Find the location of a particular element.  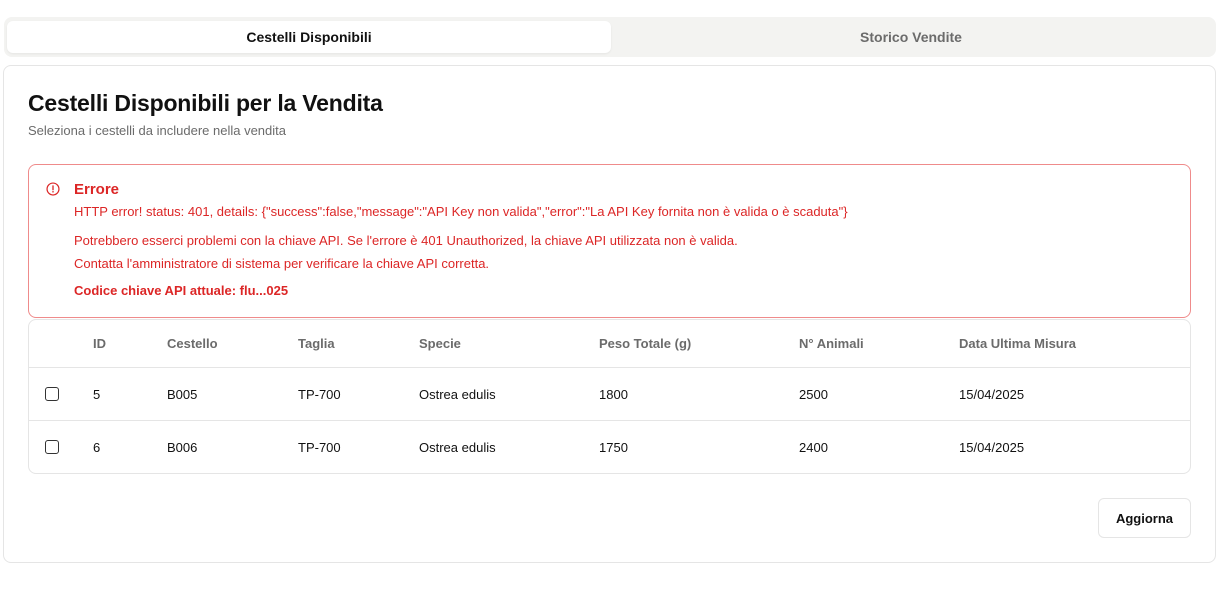

column-header-id: ID is located at coordinates (130, 344).